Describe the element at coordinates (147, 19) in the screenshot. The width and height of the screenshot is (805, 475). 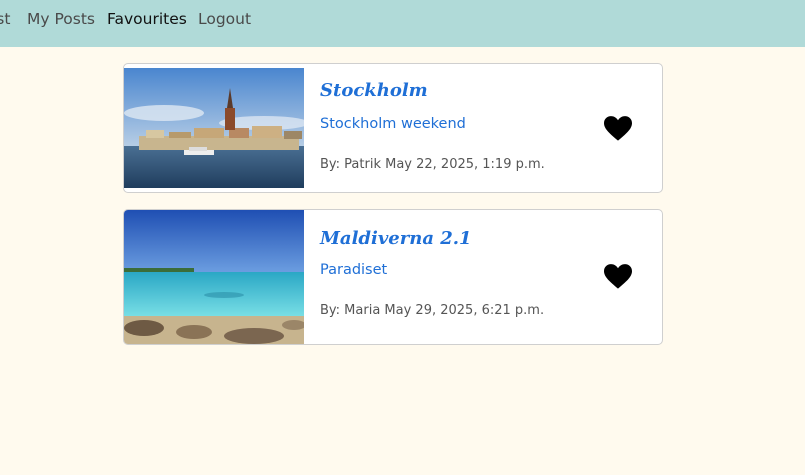
I see `nav-link-favourites: Favourites` at that location.